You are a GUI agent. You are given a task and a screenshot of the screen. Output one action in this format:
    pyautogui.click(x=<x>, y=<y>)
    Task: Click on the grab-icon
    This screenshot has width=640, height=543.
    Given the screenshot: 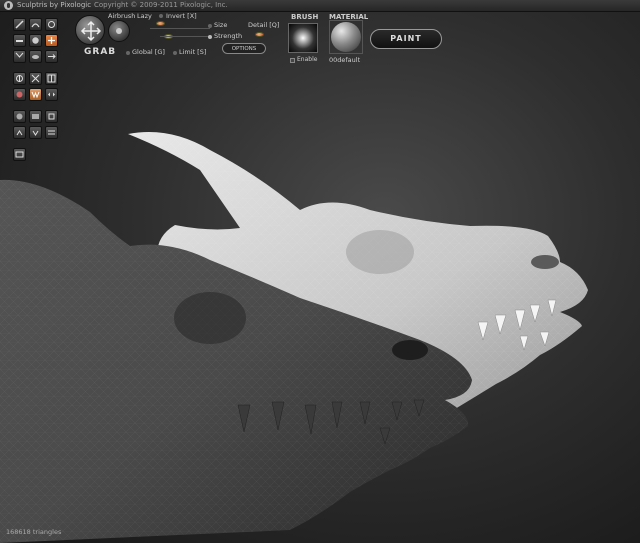 What is the action you would take?
    pyautogui.click(x=51, y=40)
    